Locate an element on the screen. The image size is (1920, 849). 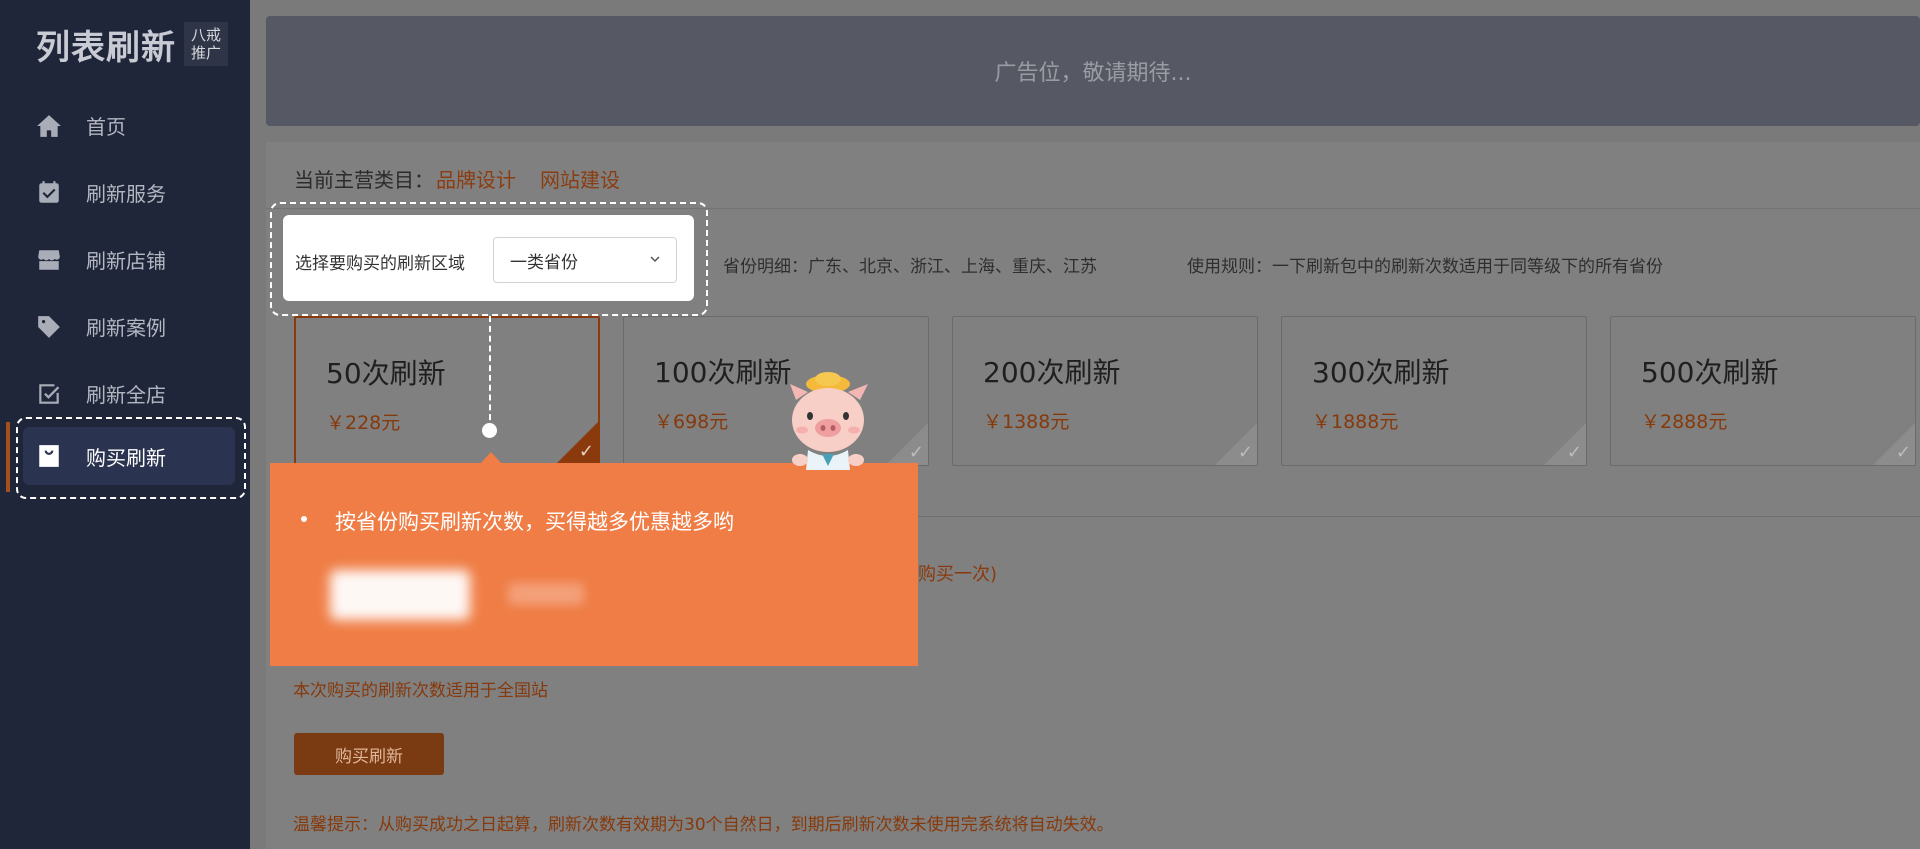
category-label: 当前主营类目： is located at coordinates (364, 180).